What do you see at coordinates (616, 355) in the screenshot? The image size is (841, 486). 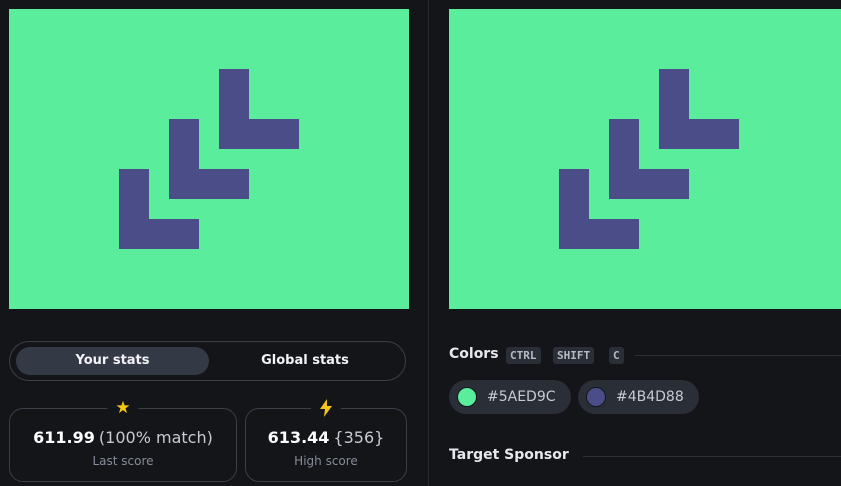 I see `shortcut-key-c: C` at bounding box center [616, 355].